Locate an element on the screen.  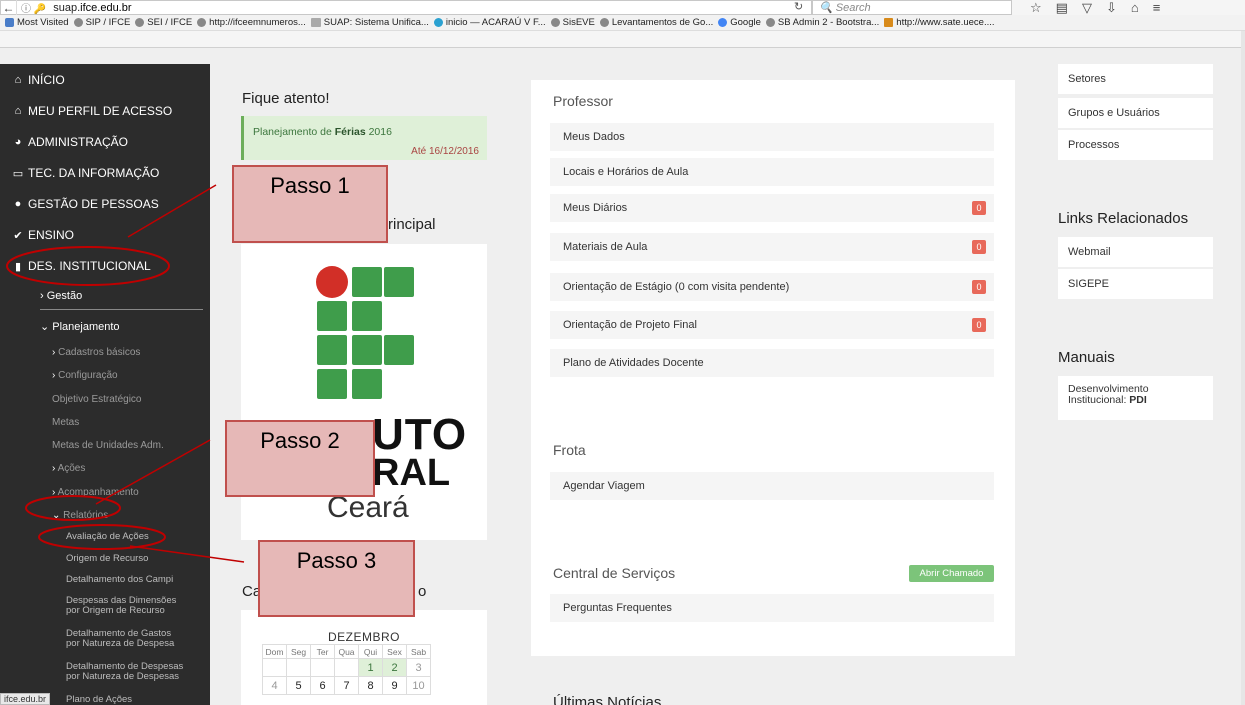
calendar-day: 10 is located at coordinates (418, 685).